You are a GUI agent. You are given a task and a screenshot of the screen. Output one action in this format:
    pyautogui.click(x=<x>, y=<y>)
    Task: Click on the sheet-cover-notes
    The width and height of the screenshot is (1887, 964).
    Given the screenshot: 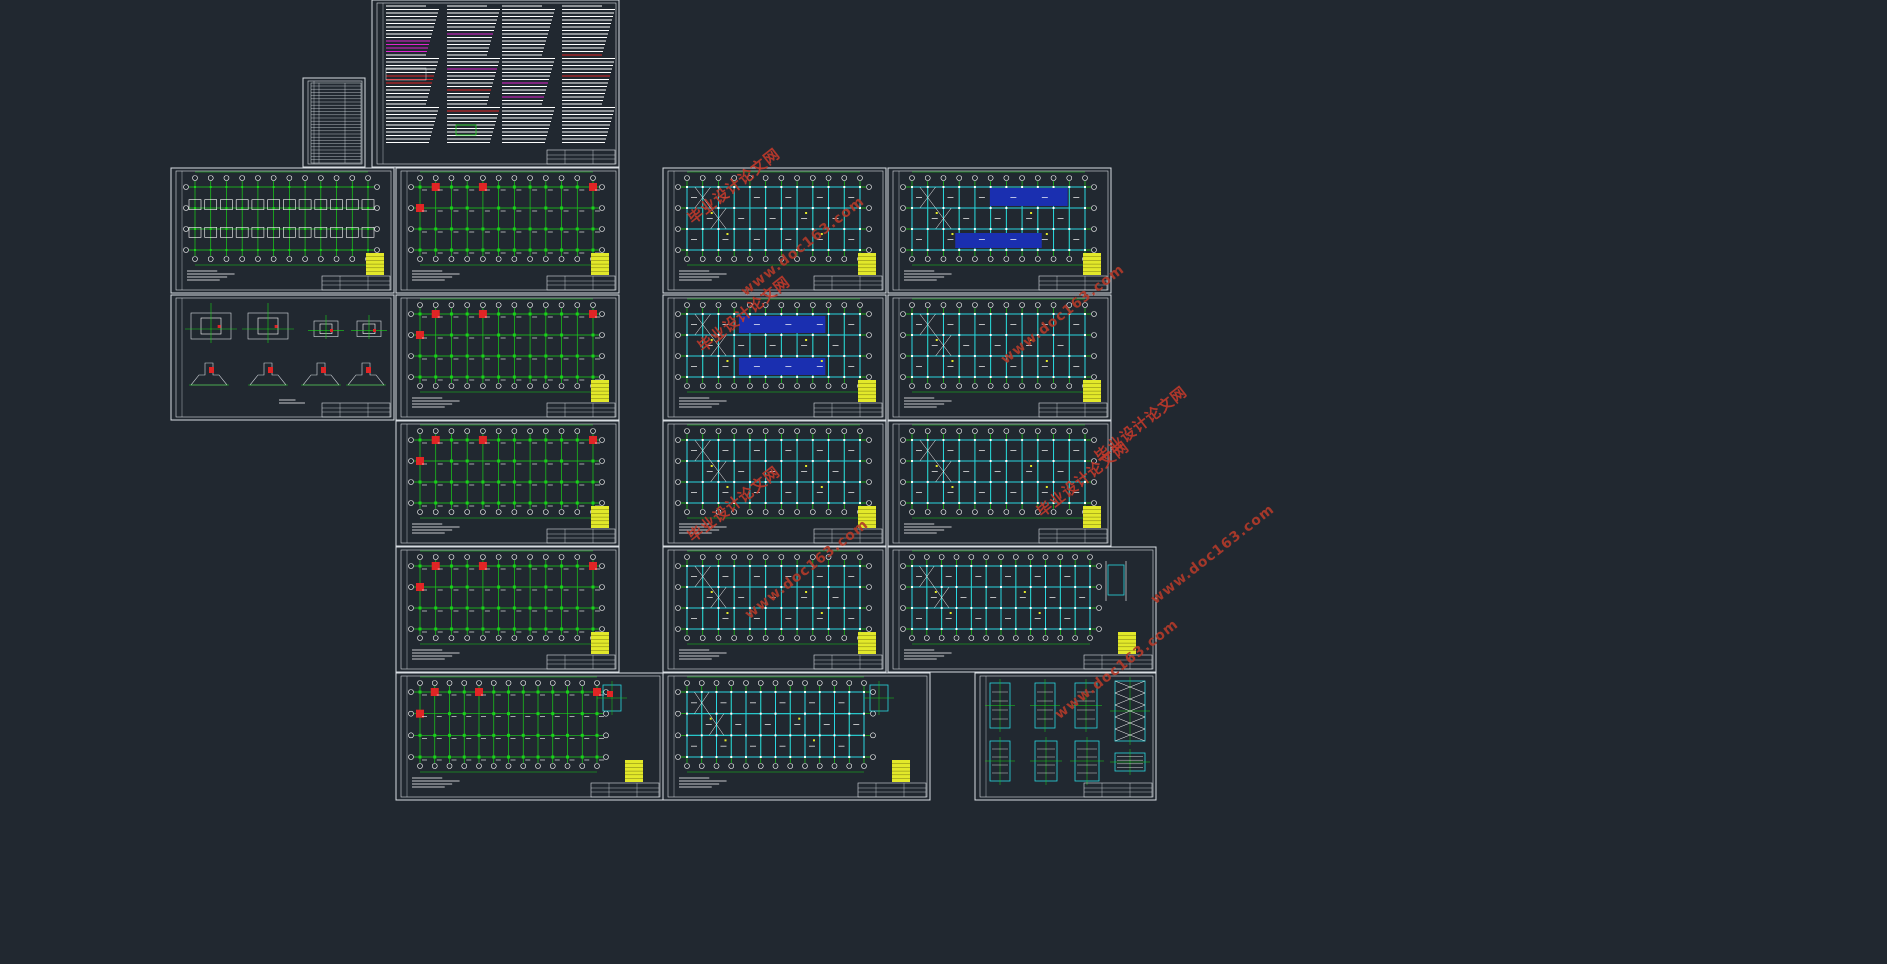 What is the action you would take?
    pyautogui.click(x=495, y=84)
    